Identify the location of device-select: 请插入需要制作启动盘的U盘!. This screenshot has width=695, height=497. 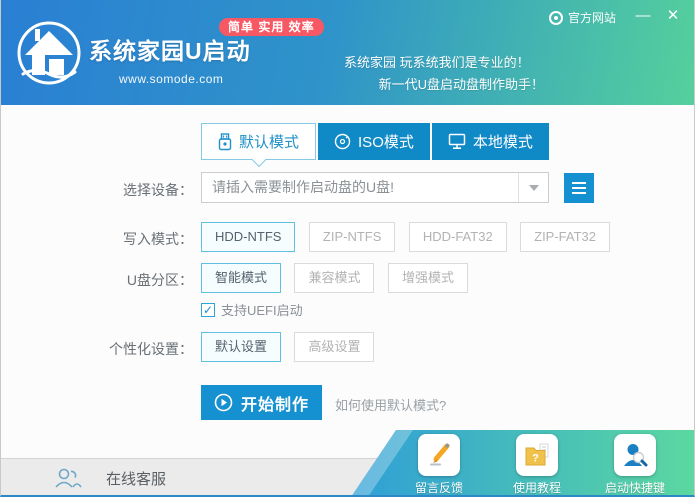
(375, 187).